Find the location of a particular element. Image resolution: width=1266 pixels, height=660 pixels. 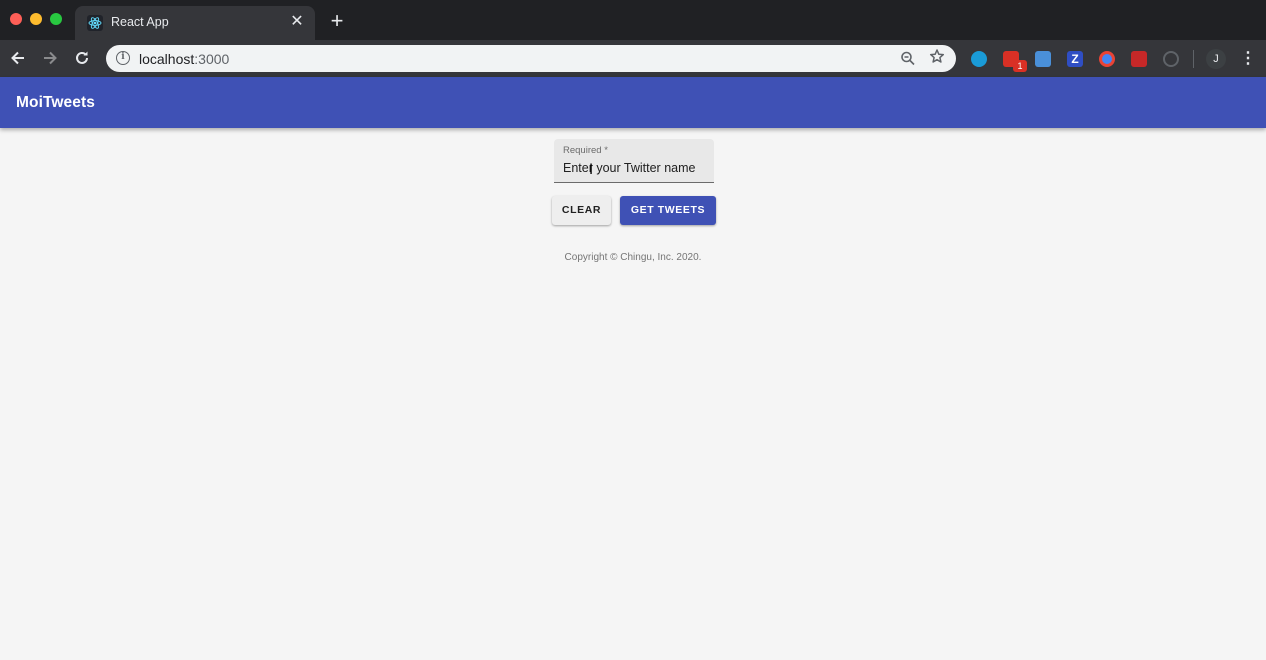

folder-extension-icon is located at coordinates (1043, 59).